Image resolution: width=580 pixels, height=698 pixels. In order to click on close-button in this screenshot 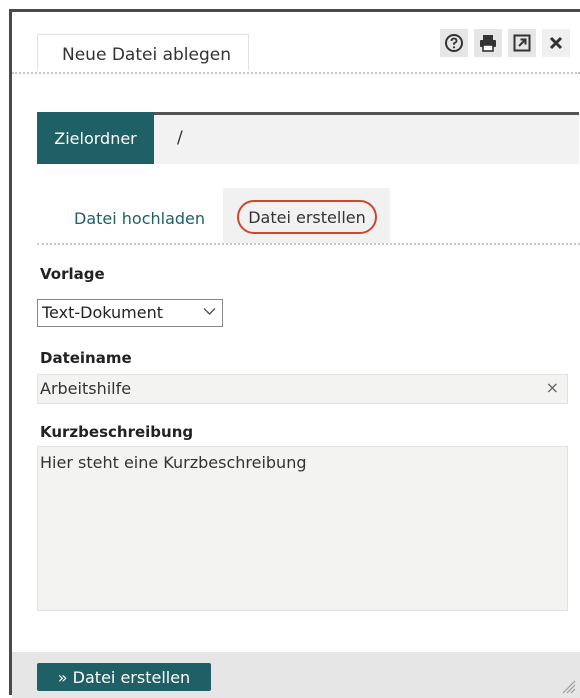, I will do `click(556, 43)`.